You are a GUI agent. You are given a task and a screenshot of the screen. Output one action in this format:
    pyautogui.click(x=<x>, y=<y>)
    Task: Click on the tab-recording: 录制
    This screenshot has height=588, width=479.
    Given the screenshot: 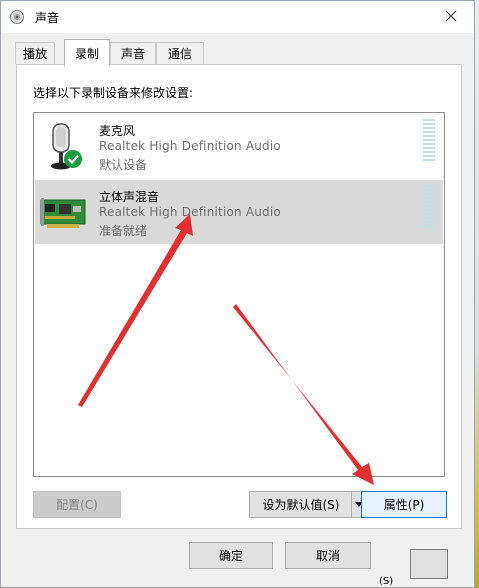 What is the action you would take?
    pyautogui.click(x=87, y=52)
    